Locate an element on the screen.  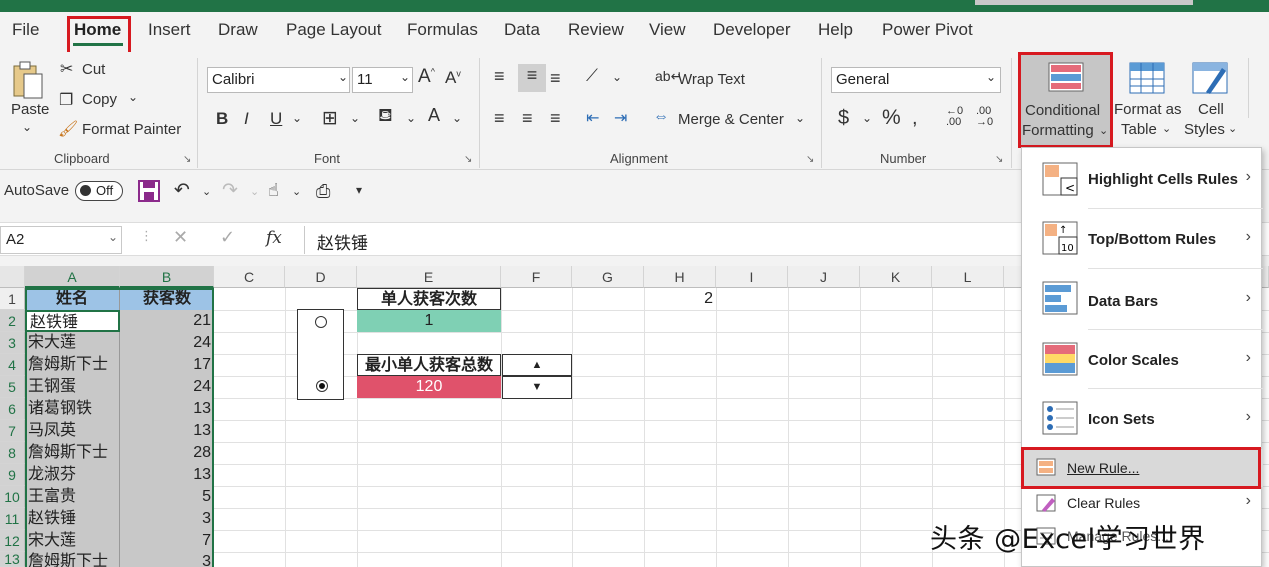
header-count-cell: 获客数 is located at coordinates (167, 299).